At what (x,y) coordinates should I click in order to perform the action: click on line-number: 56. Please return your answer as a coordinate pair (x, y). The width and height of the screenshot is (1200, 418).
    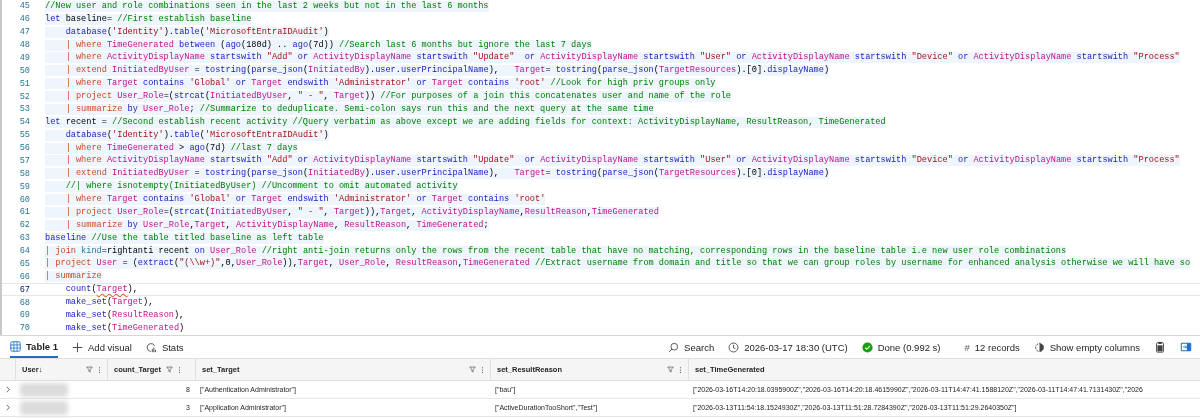
    Looking at the image, I should click on (24, 148).